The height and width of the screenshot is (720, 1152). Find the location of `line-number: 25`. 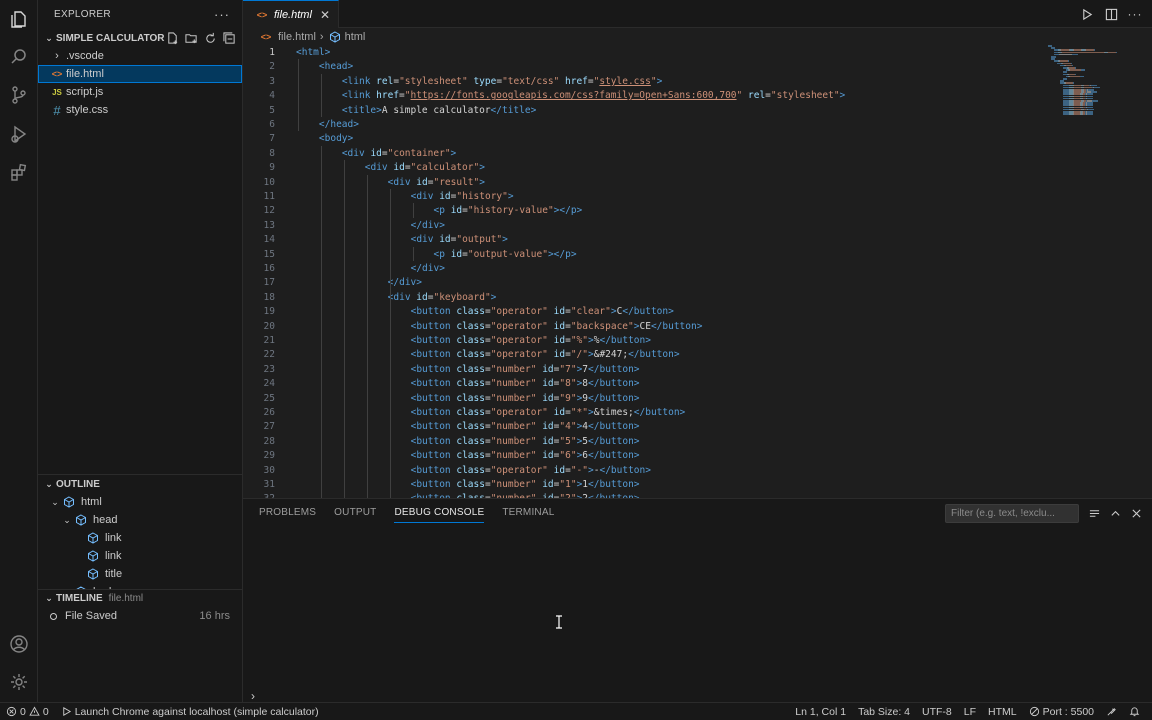

line-number: 25 is located at coordinates (269, 398).